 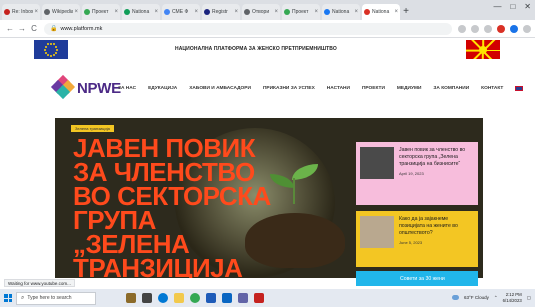 What do you see at coordinates (451, 88) in the screenshot?
I see `nav-item: ЗА КОМПАНИИ` at bounding box center [451, 88].